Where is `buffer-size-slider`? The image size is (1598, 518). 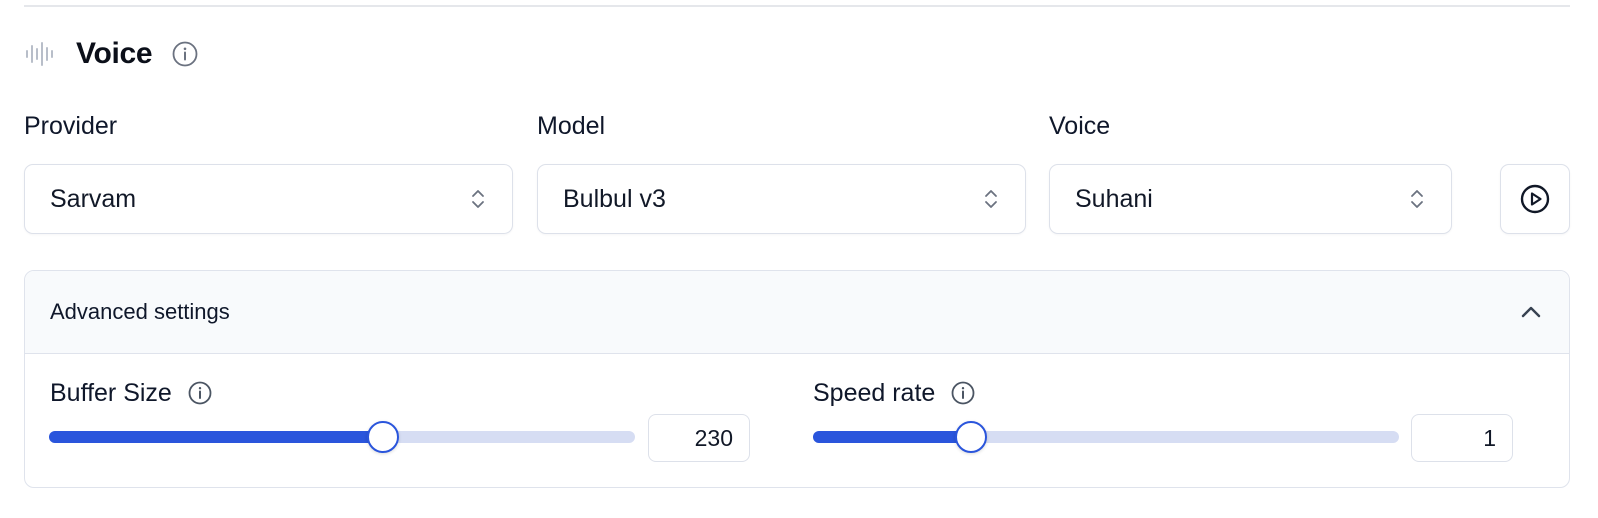 buffer-size-slider is located at coordinates (342, 437).